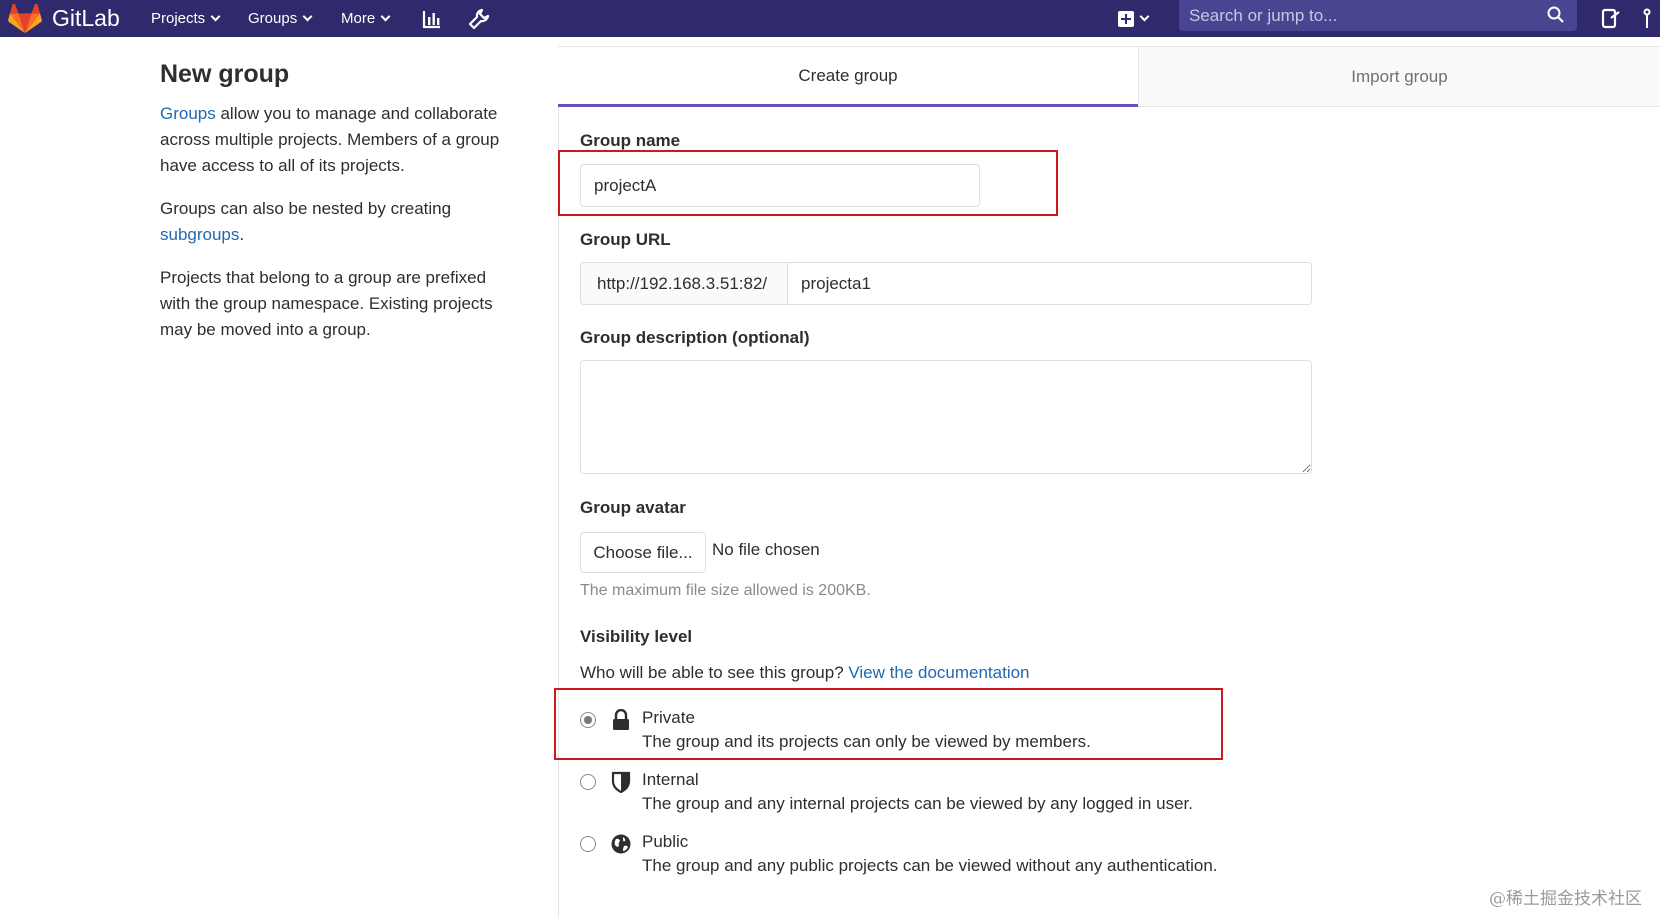 Image resolution: width=1660 pixels, height=917 pixels. What do you see at coordinates (1049, 283) in the screenshot?
I see `group-path-input` at bounding box center [1049, 283].